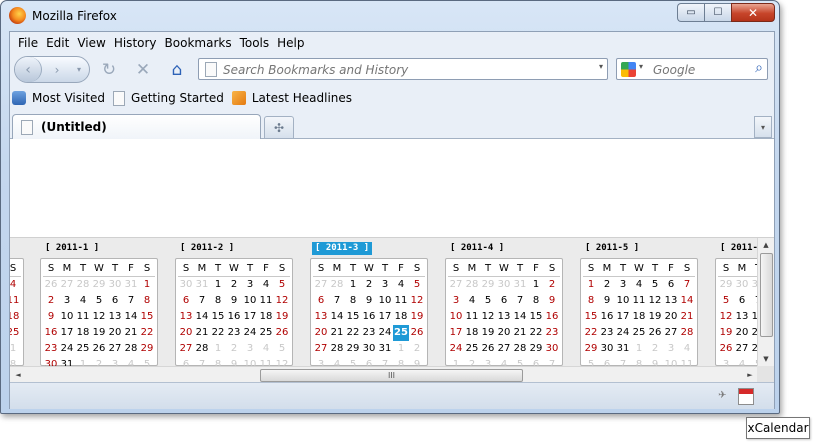  What do you see at coordinates (591, 333) in the screenshot?
I see `calendar-day: 22` at bounding box center [591, 333].